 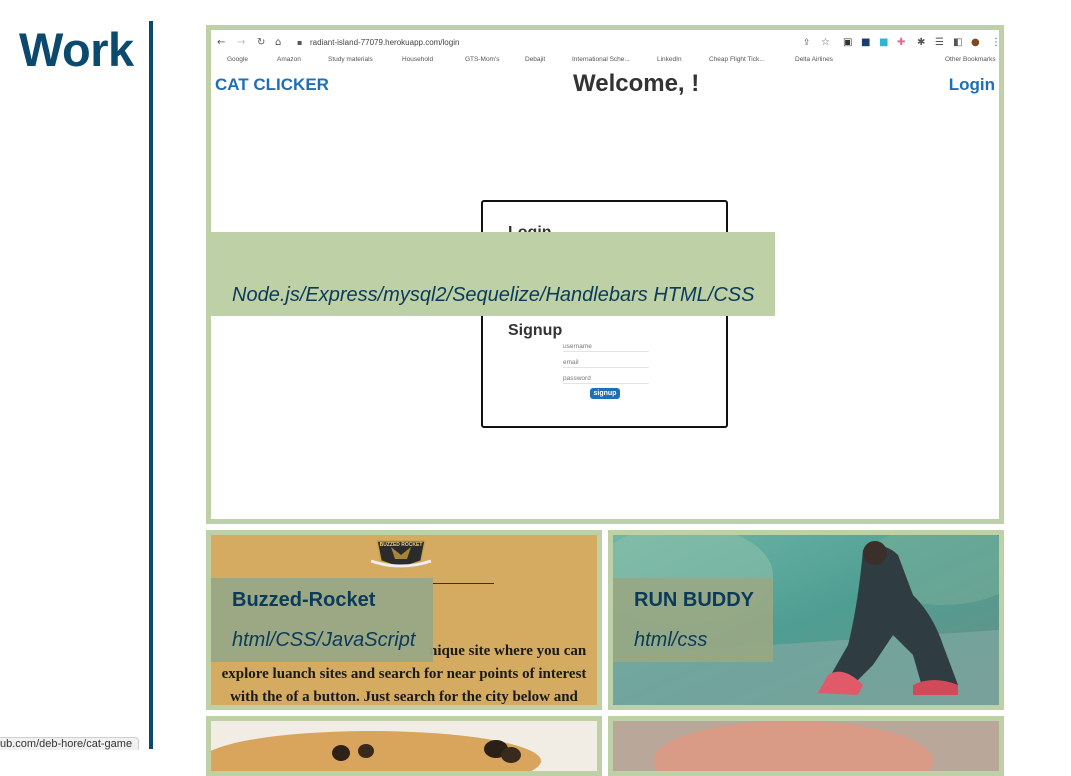 I want to click on divider-line, so click(x=462, y=583).